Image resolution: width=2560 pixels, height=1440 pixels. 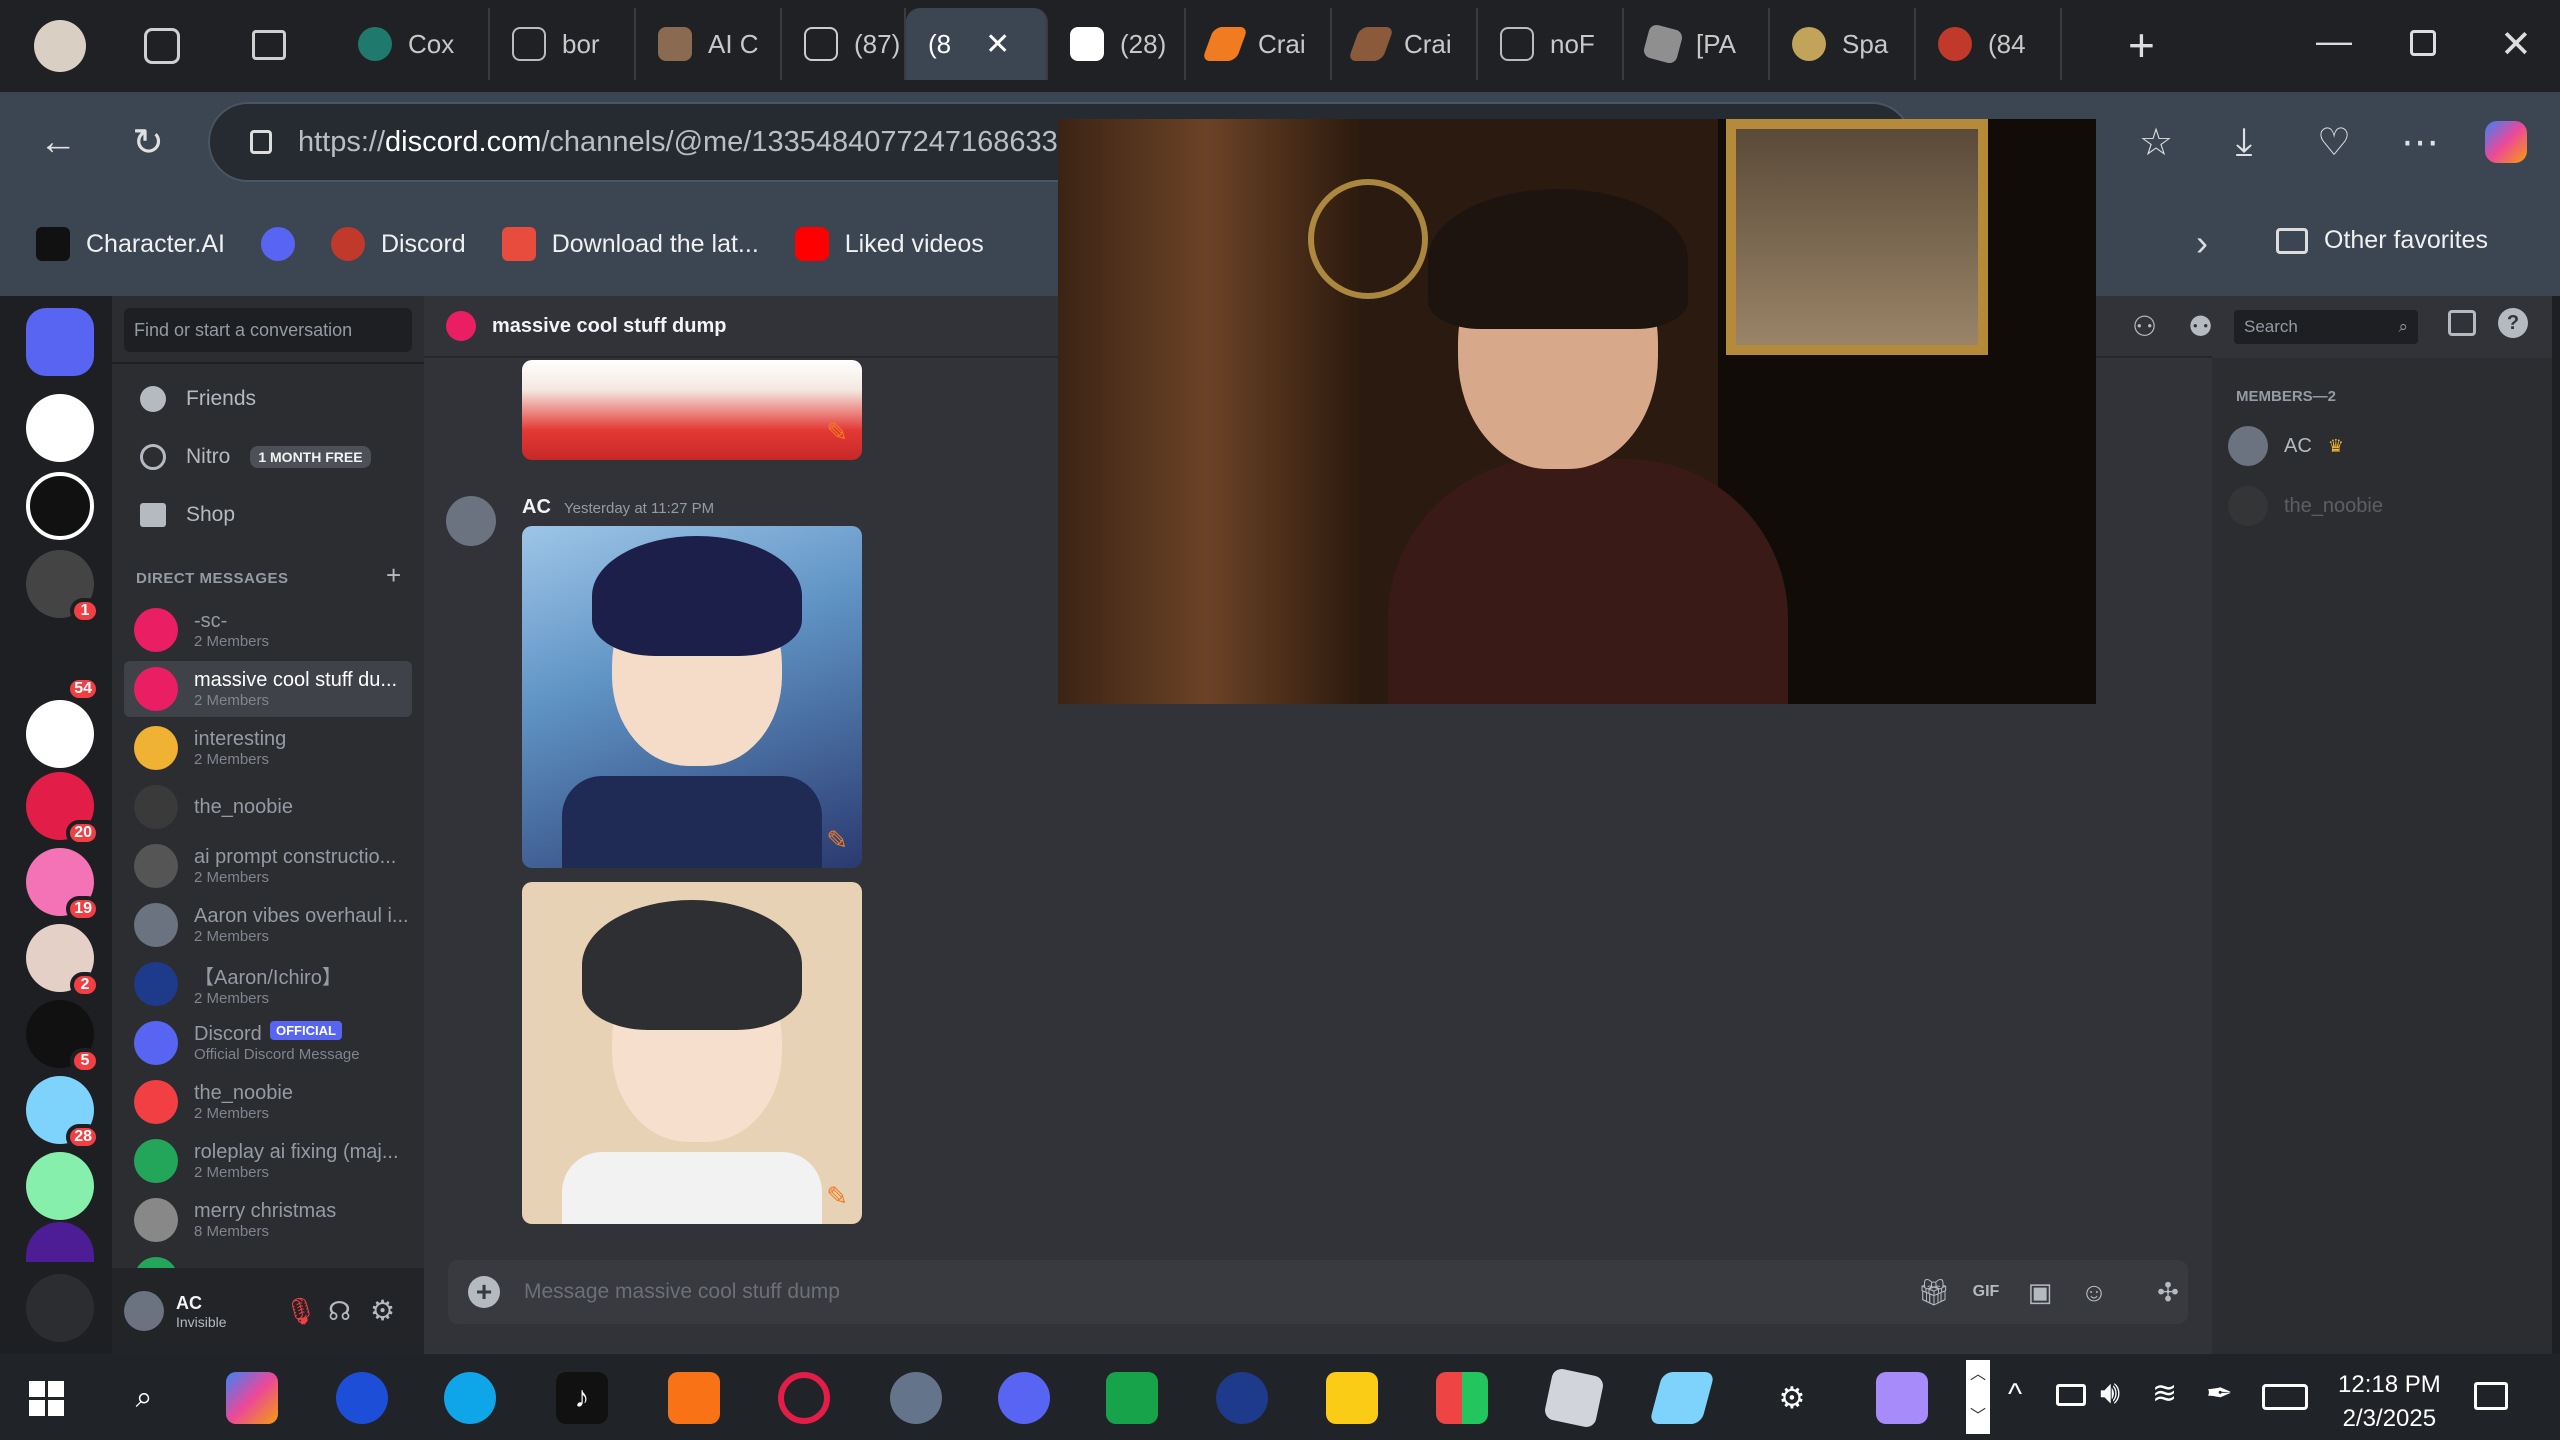 What do you see at coordinates (268, 748) in the screenshot?
I see `dm-list-item: interesting 2 Members` at bounding box center [268, 748].